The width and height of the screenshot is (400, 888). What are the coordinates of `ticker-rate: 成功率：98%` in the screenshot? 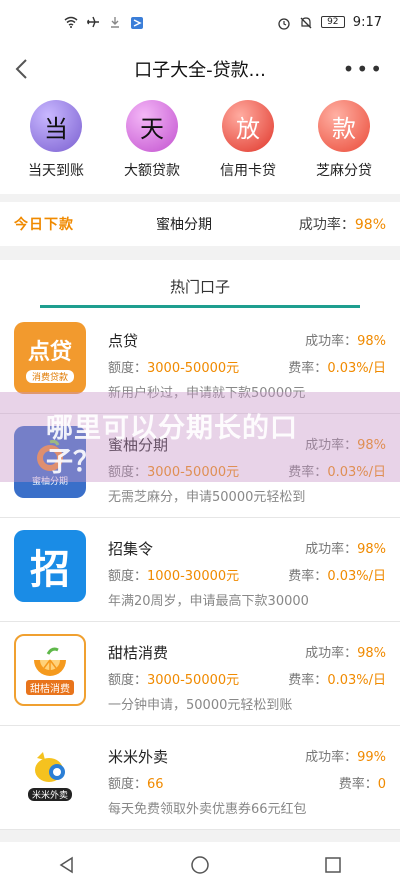 It's located at (342, 224).